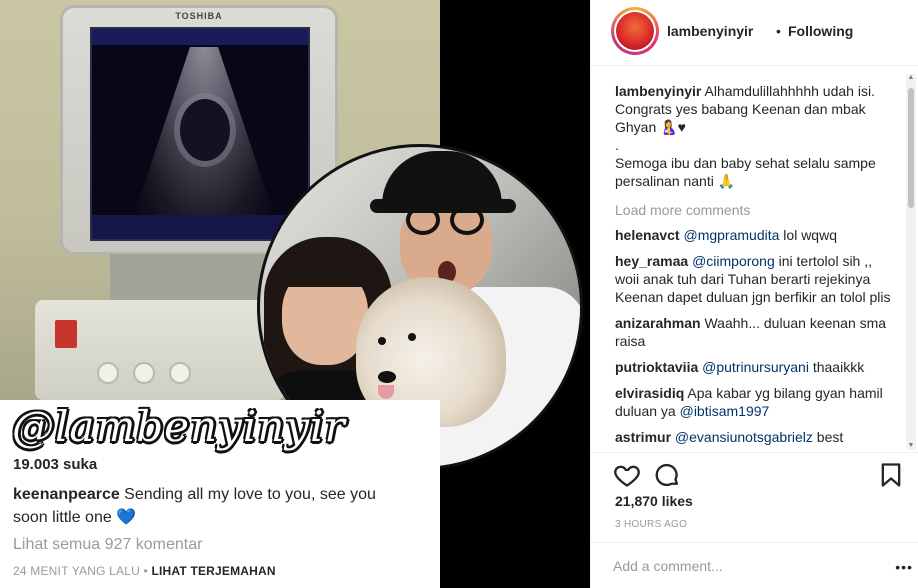 The width and height of the screenshot is (918, 588). I want to click on comment-item: putrioktaviia @putrinursuryani thaaikkk, so click(753, 367).